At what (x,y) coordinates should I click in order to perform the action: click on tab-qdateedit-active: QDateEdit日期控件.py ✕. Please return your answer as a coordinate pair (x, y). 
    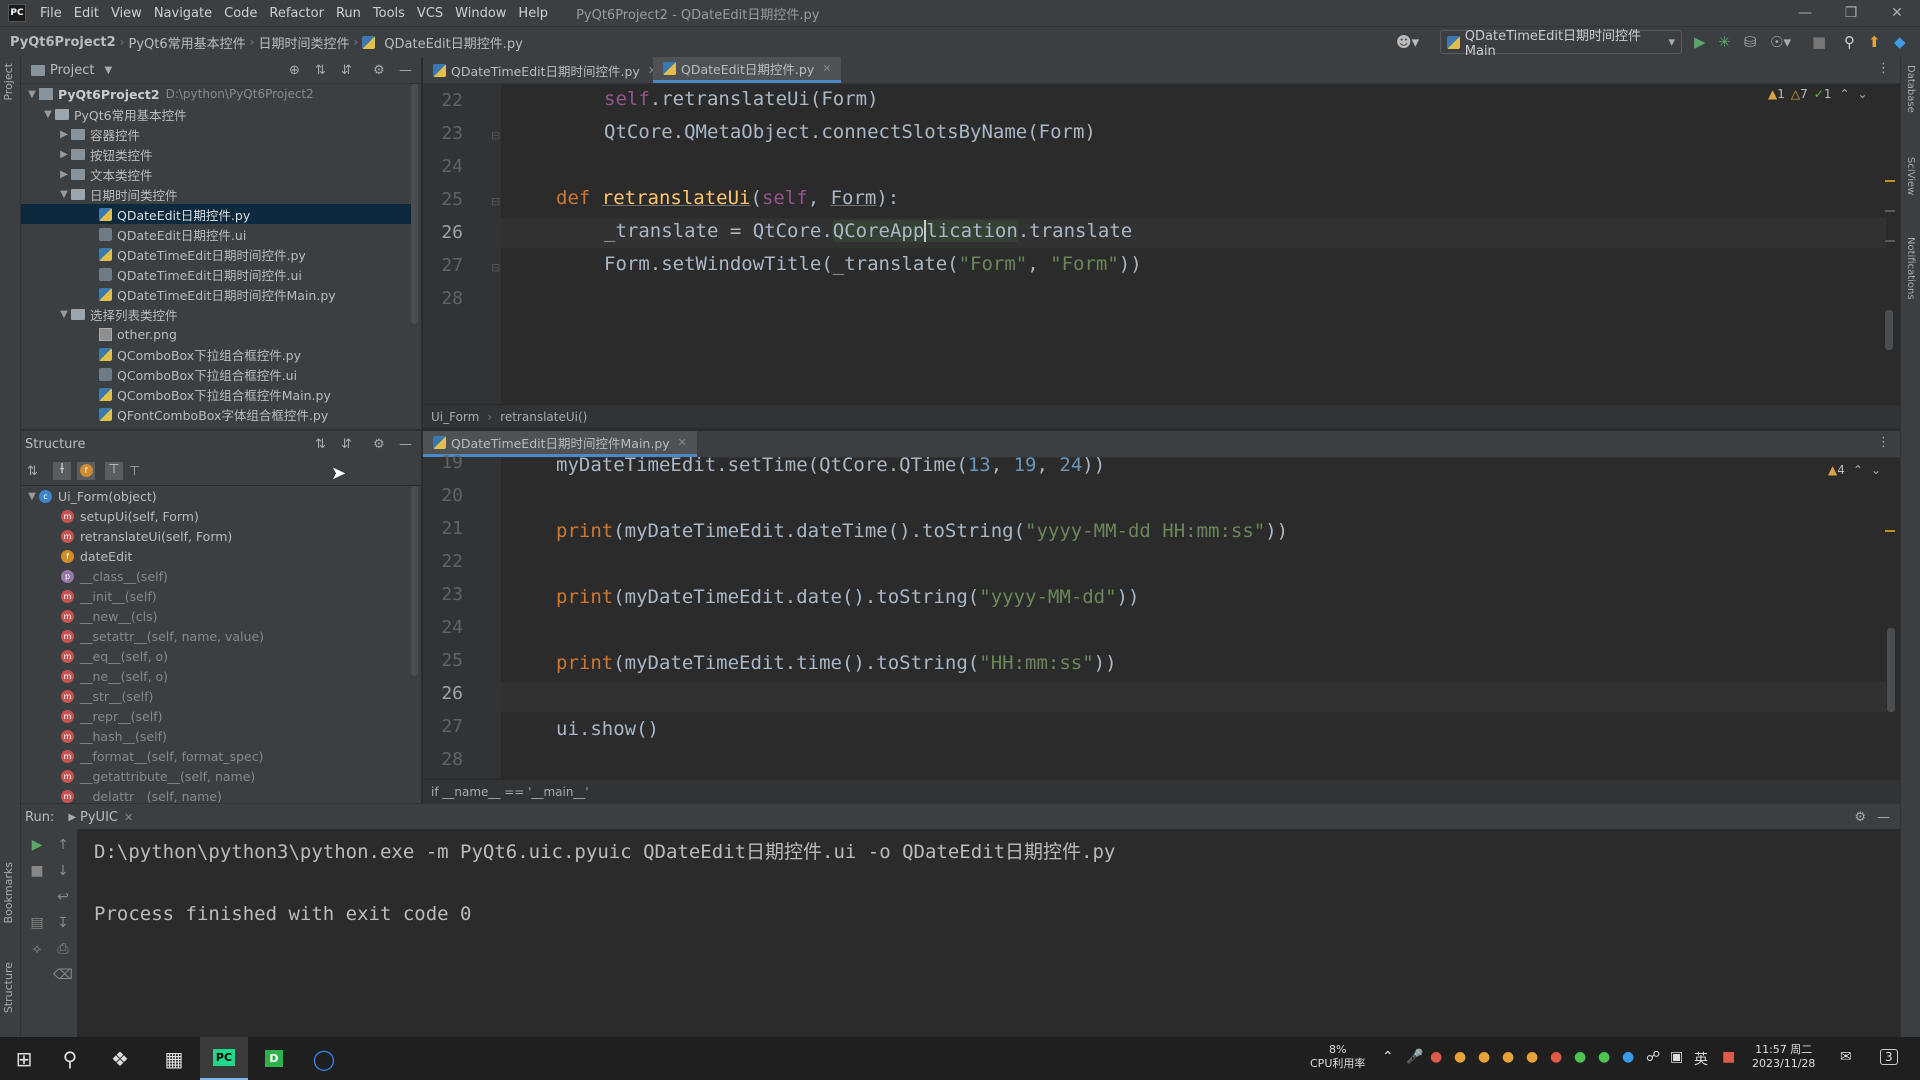
    Looking at the image, I should click on (747, 70).